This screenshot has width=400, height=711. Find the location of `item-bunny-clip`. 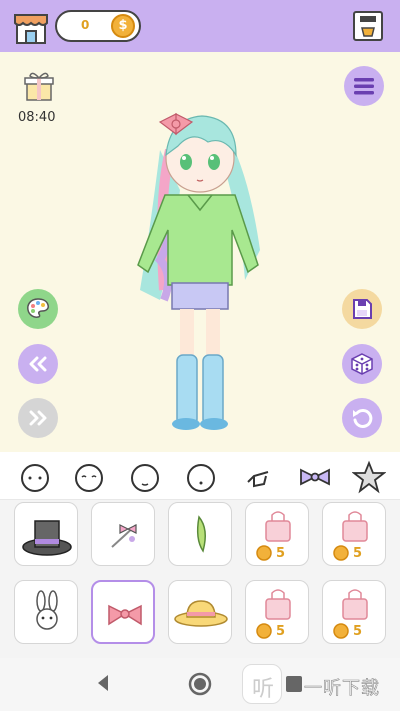

item-bunny-clip is located at coordinates (46, 612).